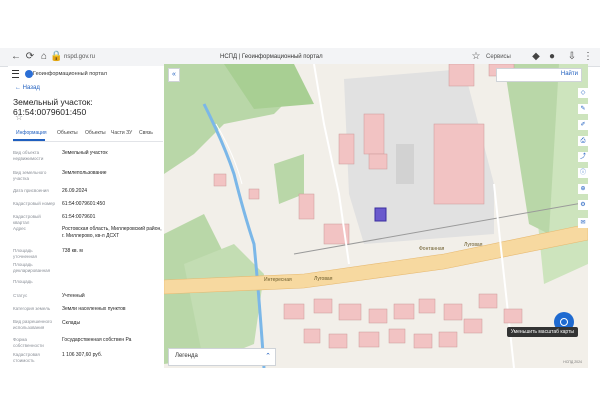  Describe the element at coordinates (583, 173) in the screenshot. I see `info-icon: ⓘ` at that location.